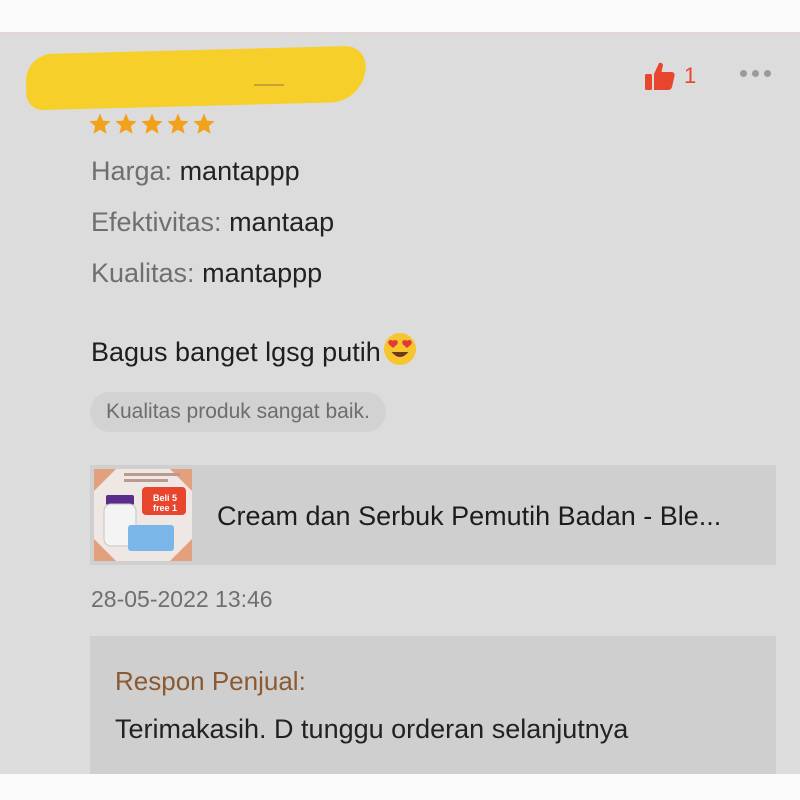 The height and width of the screenshot is (800, 800). I want to click on attribute-label: Efektivitas:, so click(156, 222).